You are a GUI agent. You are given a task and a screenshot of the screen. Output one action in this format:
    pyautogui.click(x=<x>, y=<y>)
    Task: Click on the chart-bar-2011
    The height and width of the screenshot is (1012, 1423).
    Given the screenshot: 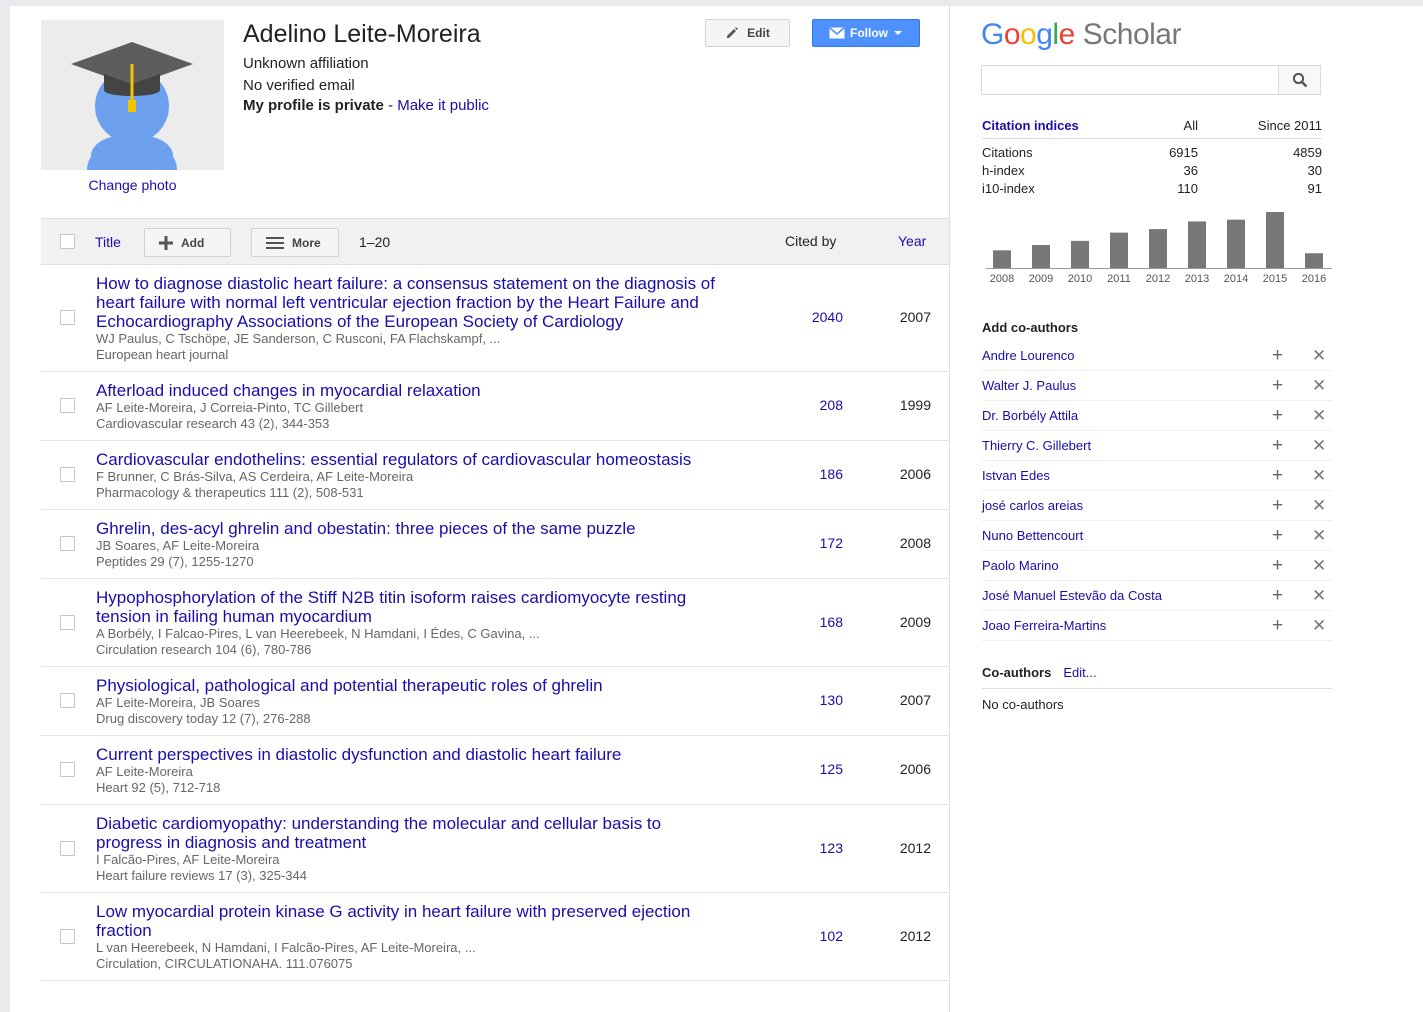 What is the action you would take?
    pyautogui.click(x=1119, y=250)
    